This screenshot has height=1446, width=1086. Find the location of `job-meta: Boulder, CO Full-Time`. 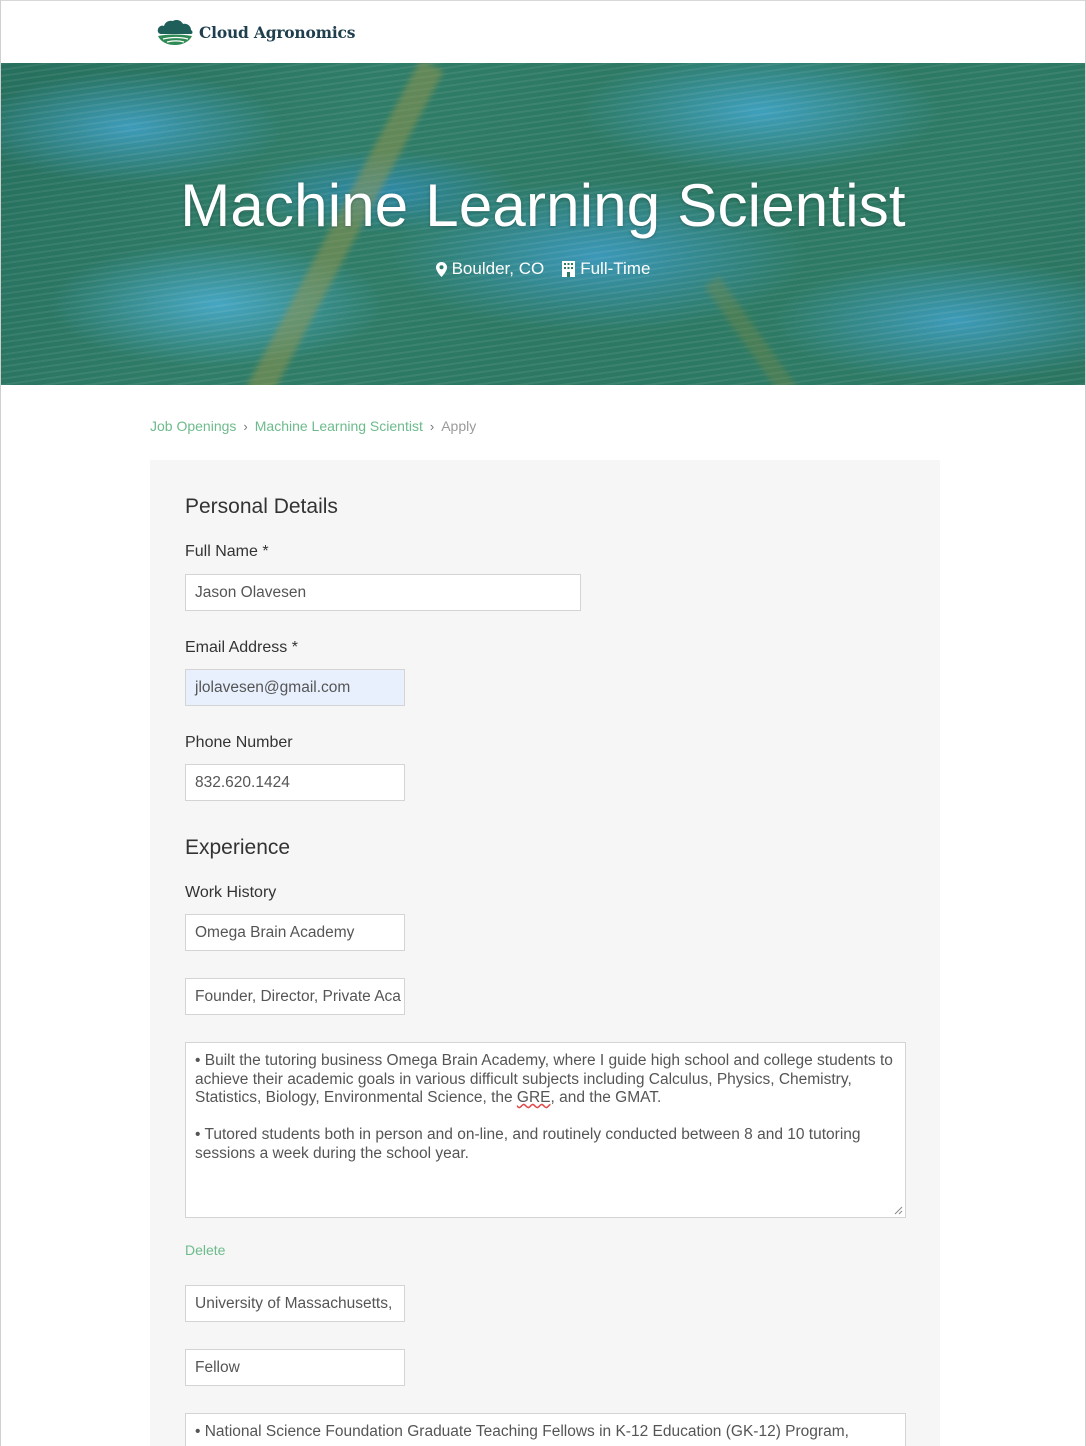

job-meta: Boulder, CO Full-Time is located at coordinates (543, 269).